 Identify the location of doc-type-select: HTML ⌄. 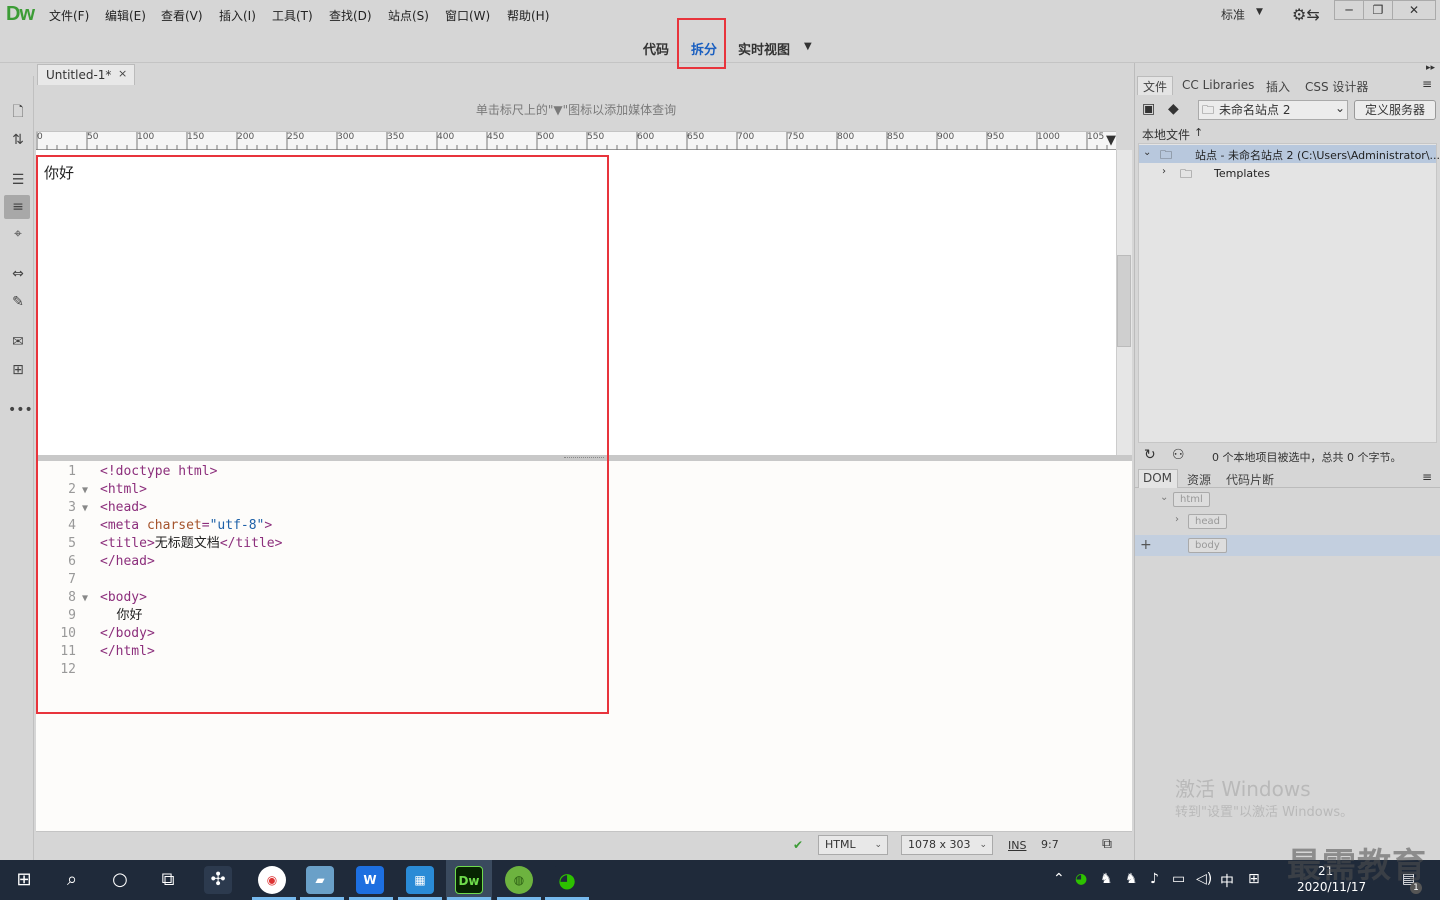
(853, 845).